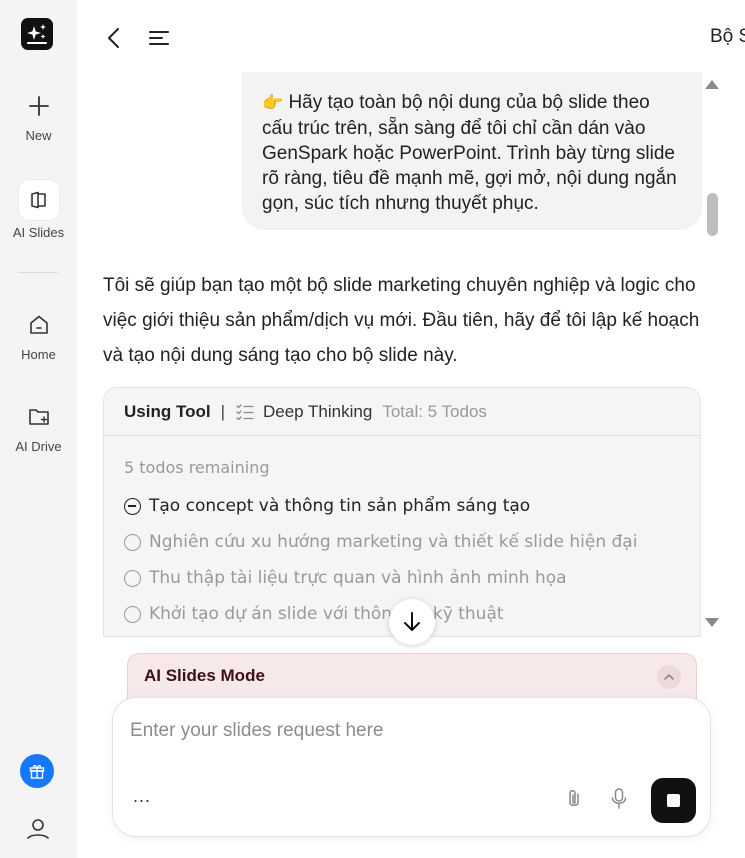  I want to click on slides-icon, so click(38, 200).